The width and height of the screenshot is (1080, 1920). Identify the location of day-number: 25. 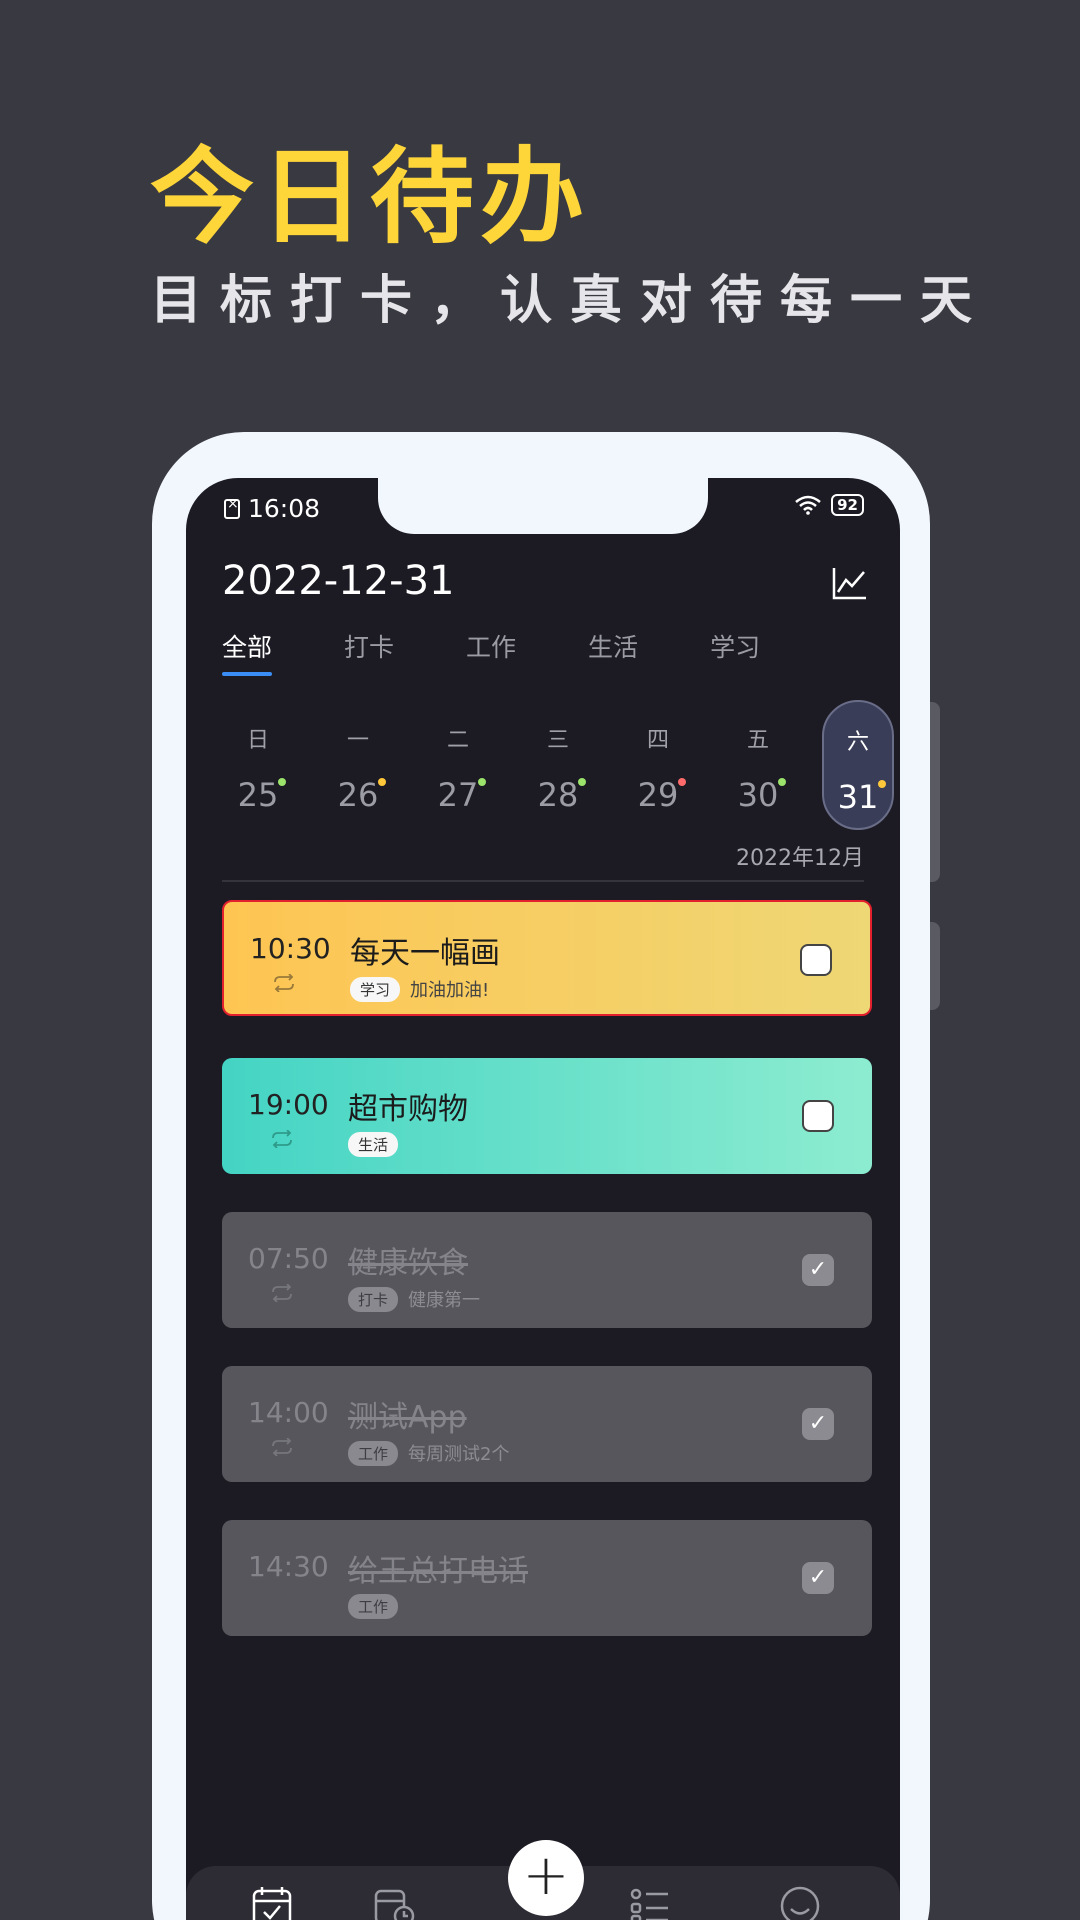
(258, 795).